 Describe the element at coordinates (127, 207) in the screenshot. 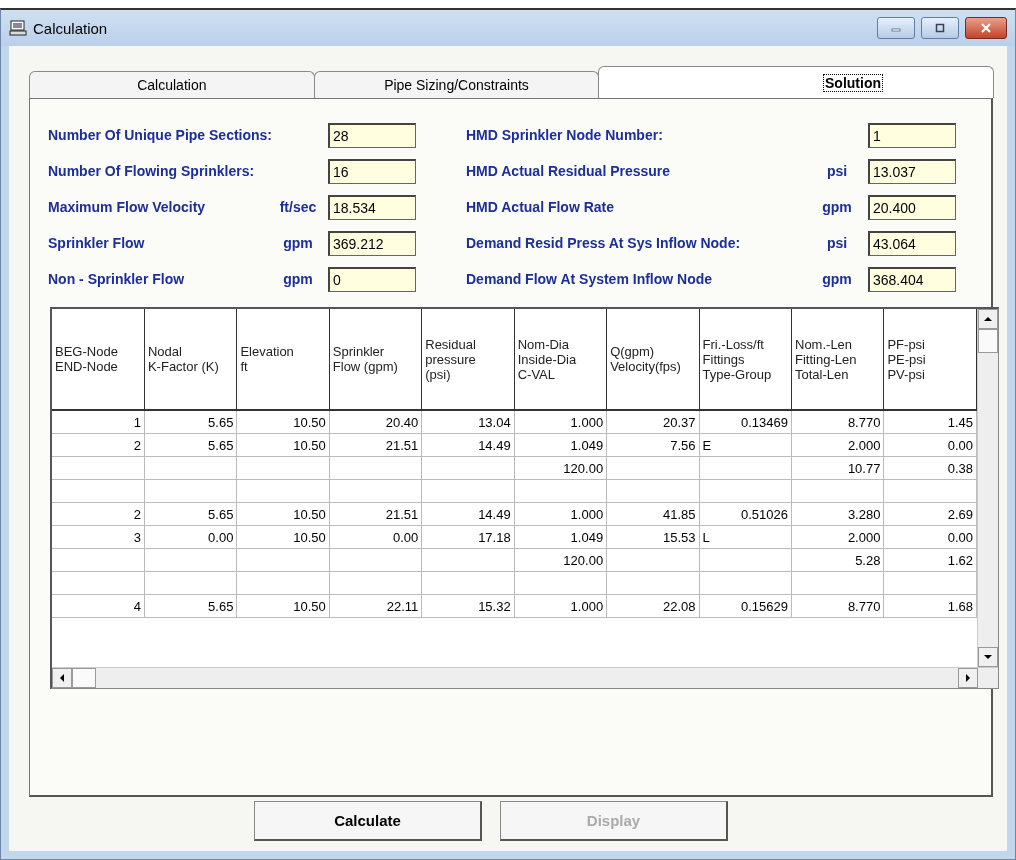

I see `field-label: Maximum Flow Velocity` at that location.